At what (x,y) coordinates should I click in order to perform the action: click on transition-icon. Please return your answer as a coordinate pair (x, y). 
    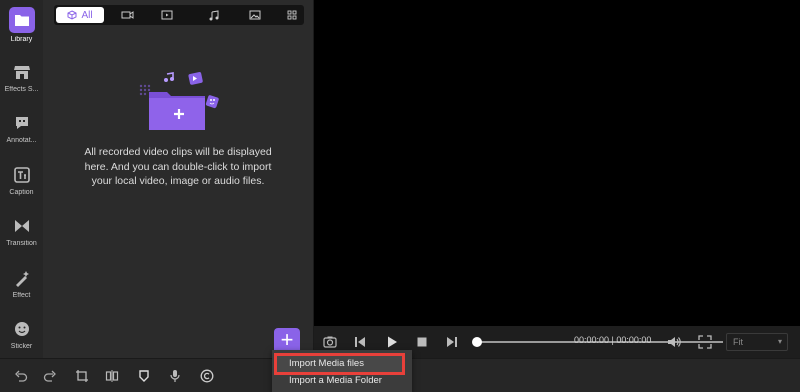
    Looking at the image, I should click on (21, 226).